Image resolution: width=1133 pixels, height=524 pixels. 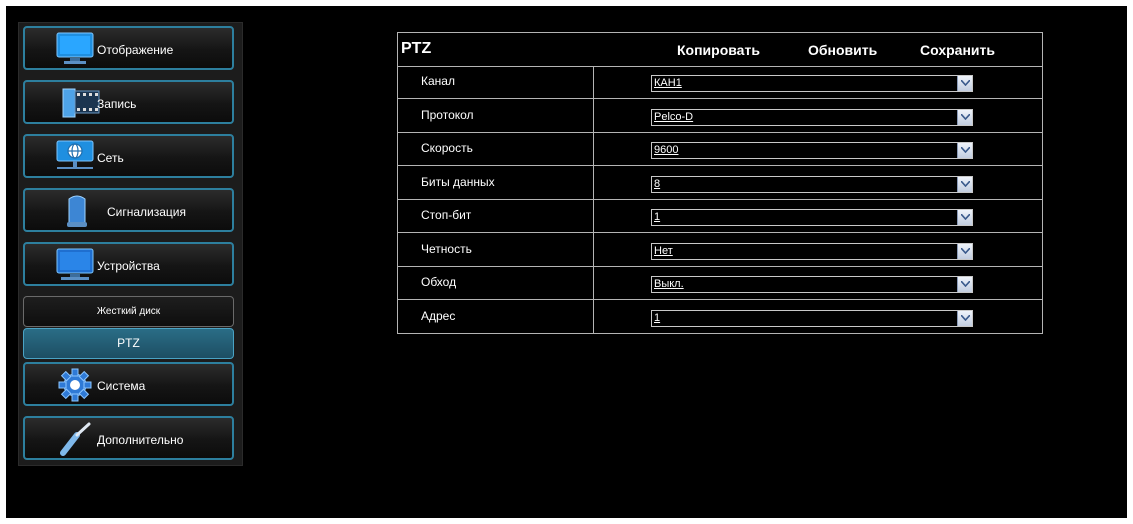 I want to click on settings-row-stop-bits: Стоп-бит 1, so click(x=720, y=216).